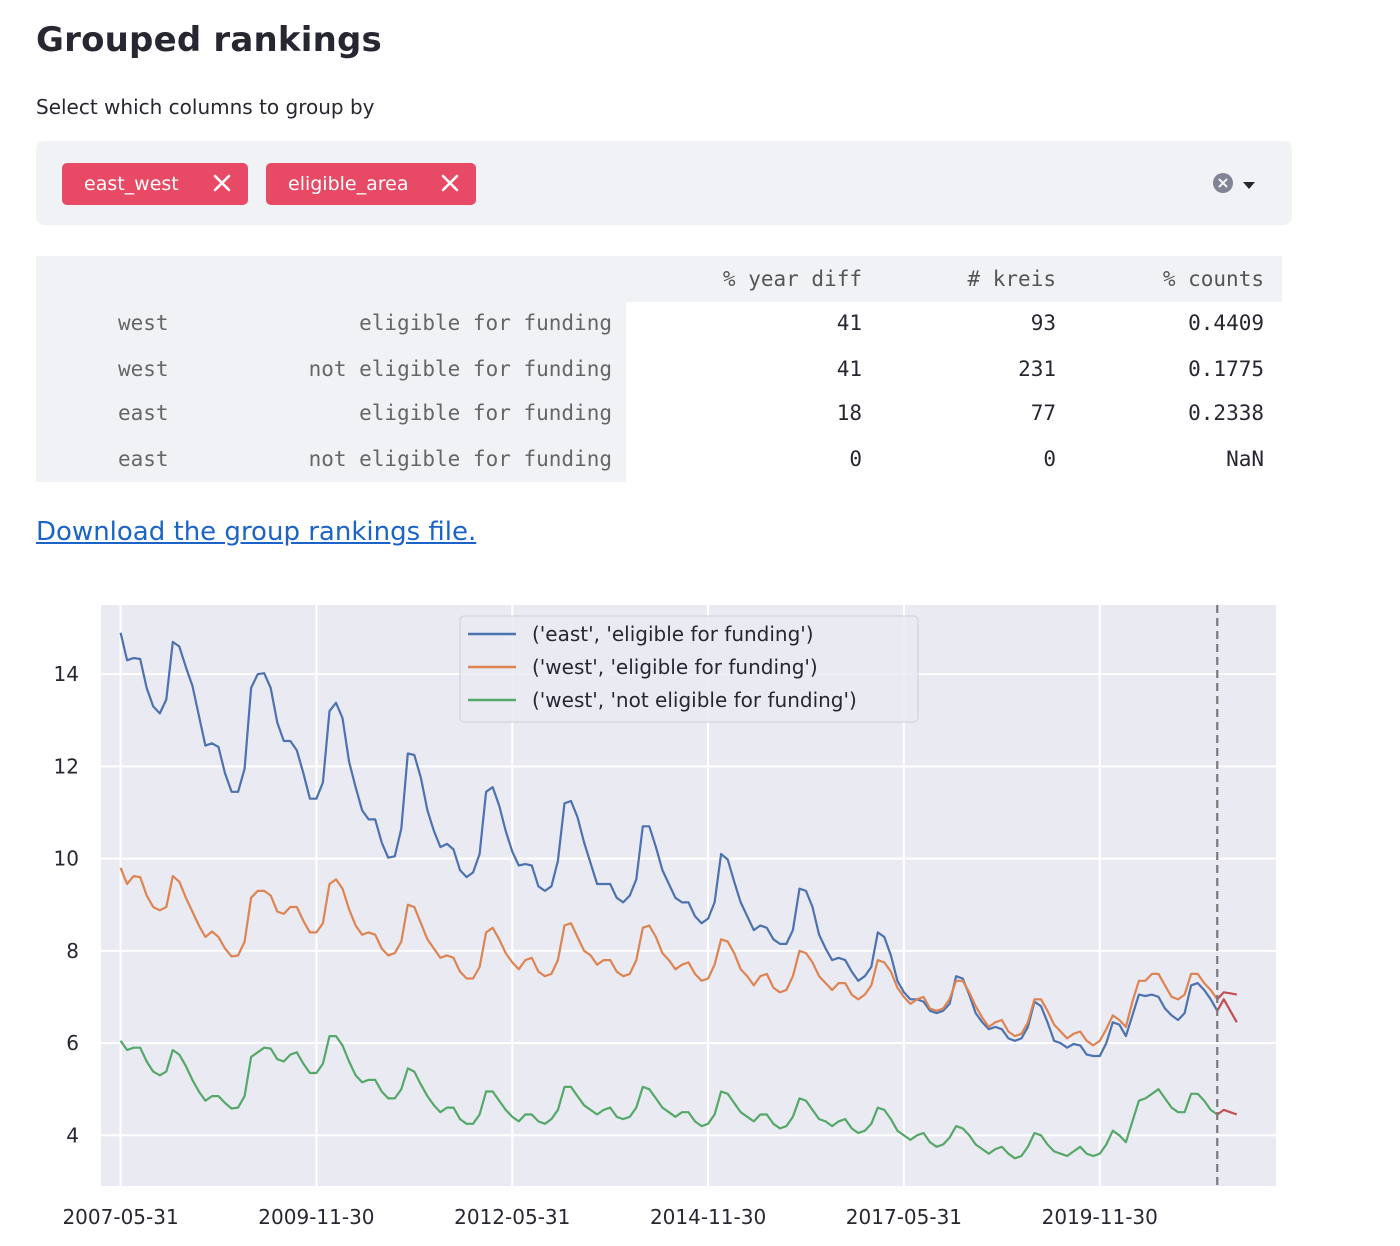 The width and height of the screenshot is (1400, 1246). What do you see at coordinates (1100, 1217) in the screenshot?
I see `x-tick-label: 2019-11-30` at bounding box center [1100, 1217].